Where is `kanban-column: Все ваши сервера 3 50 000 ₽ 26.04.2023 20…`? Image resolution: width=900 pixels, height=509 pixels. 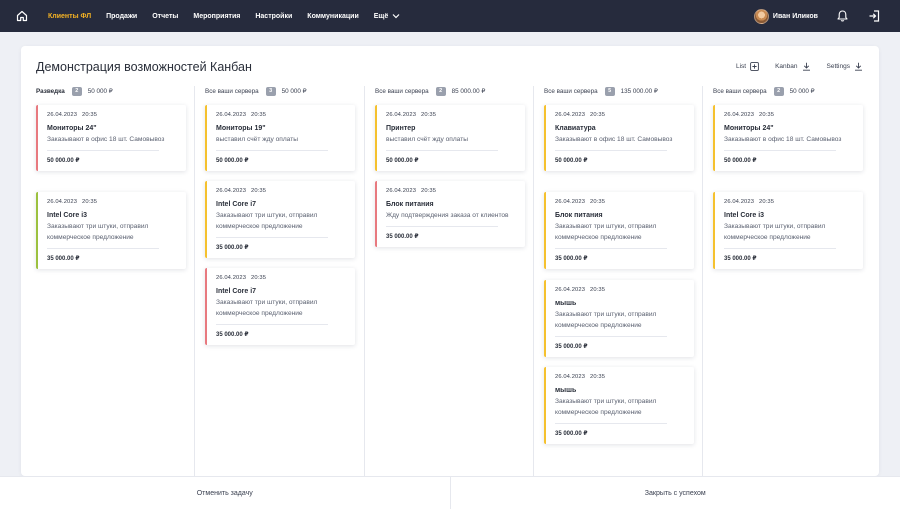
kanban-column: Все ваши сервера 3 50 000 ₽ 26.04.2023 20… is located at coordinates (282, 281).